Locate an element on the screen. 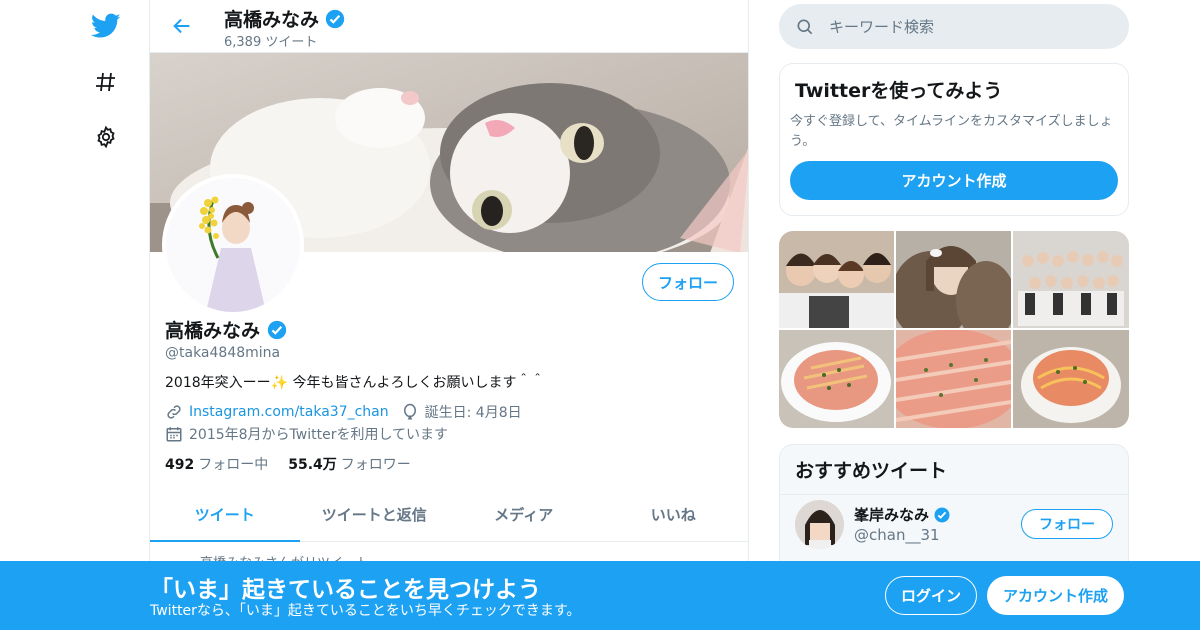 Image resolution: width=1200 pixels, height=630 pixels. profile-handle: @taka4848mina is located at coordinates (223, 353).